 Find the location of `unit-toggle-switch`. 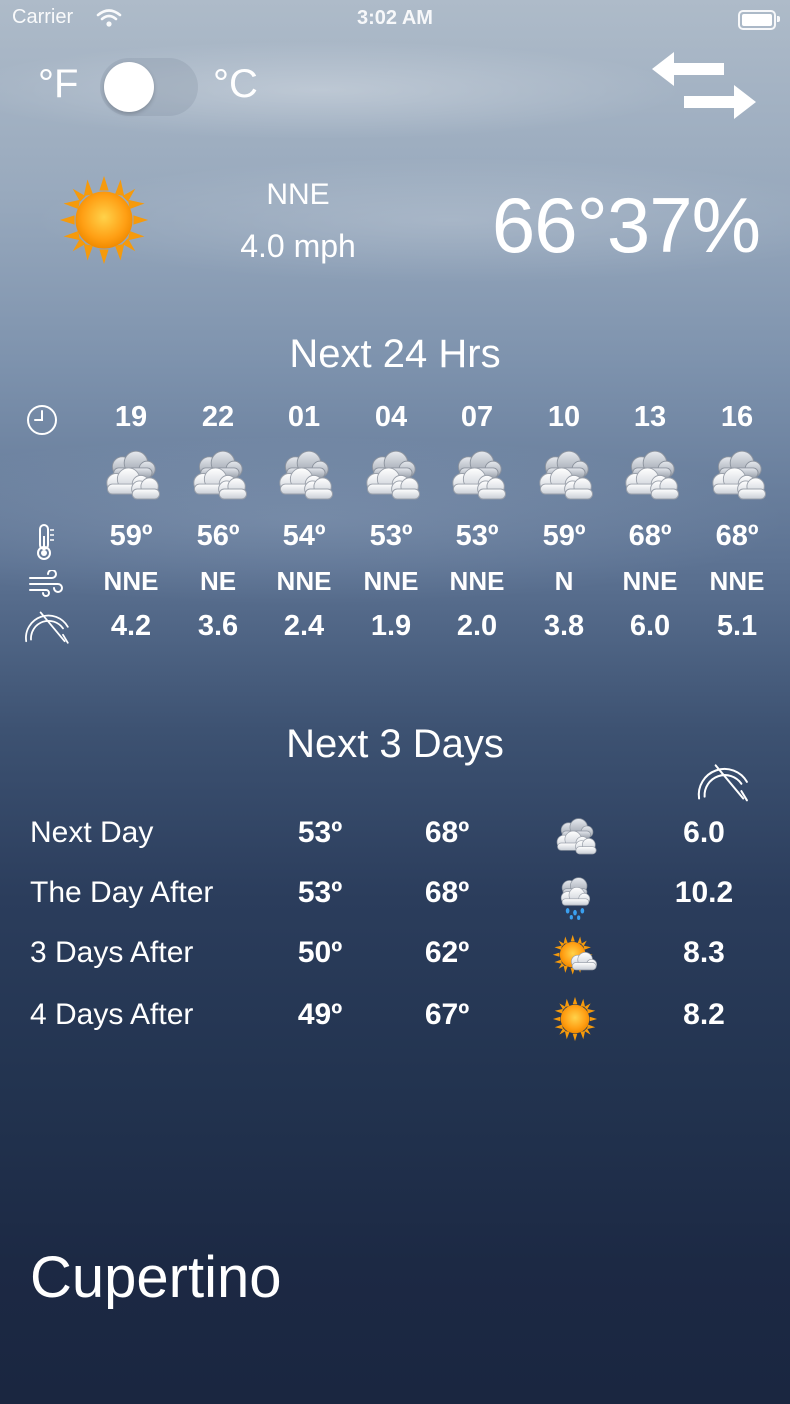

unit-toggle-switch is located at coordinates (149, 87).